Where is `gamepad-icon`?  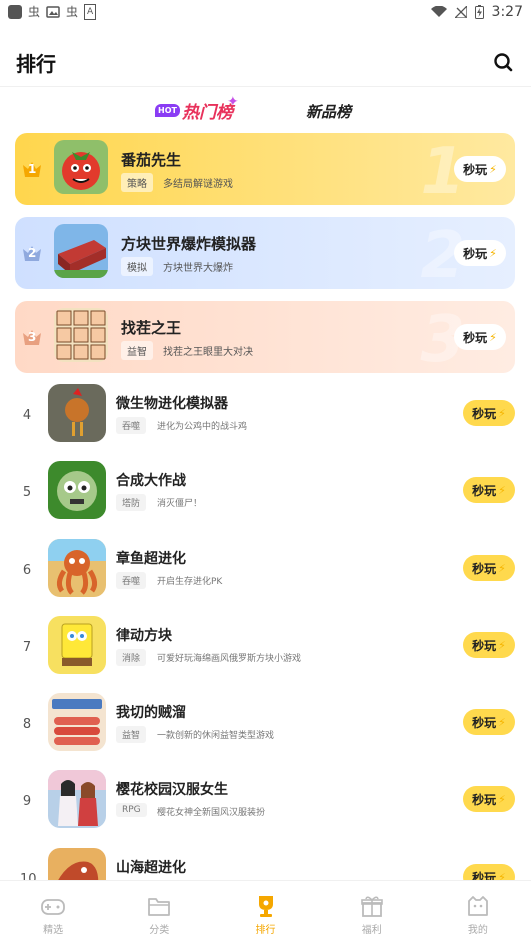
gamepad-icon is located at coordinates (53, 907).